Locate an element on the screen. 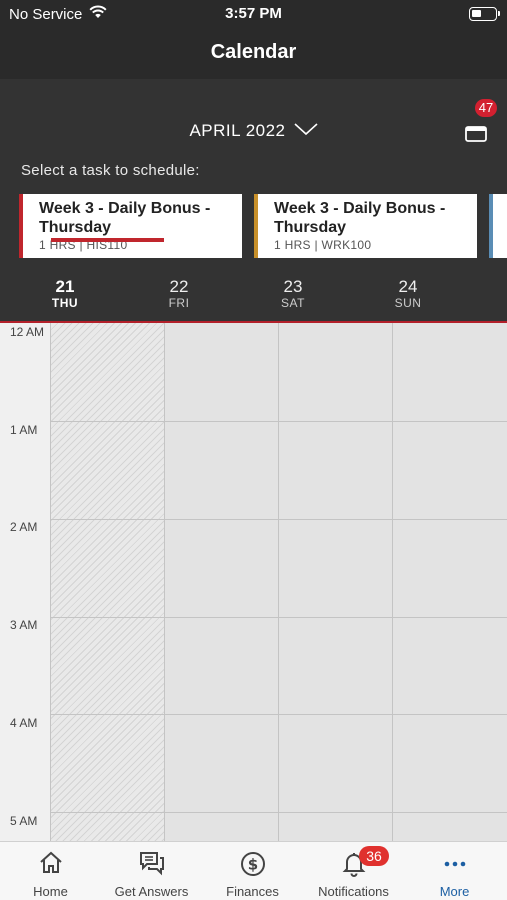 This screenshot has width=507, height=900. tab-home: Home is located at coordinates (50, 871).